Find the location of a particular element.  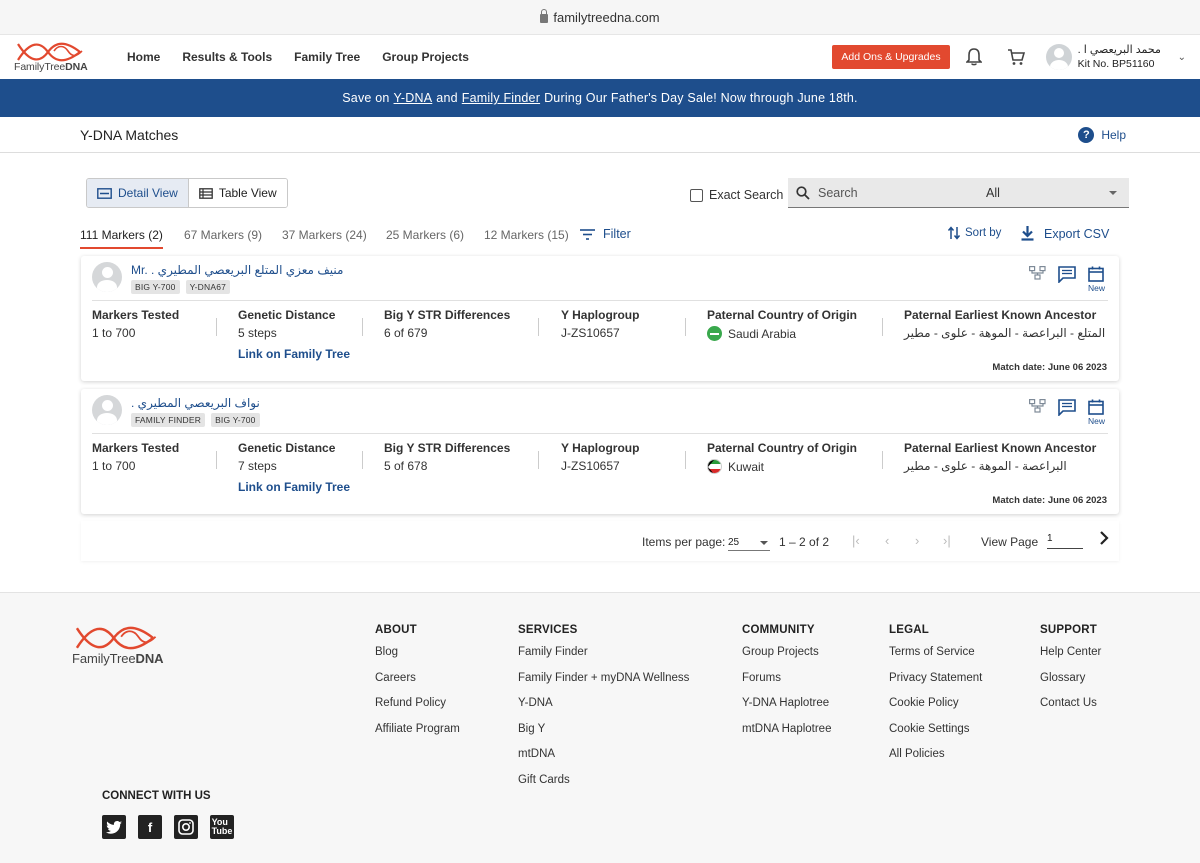

kuwait-flag-icon is located at coordinates (714, 466).